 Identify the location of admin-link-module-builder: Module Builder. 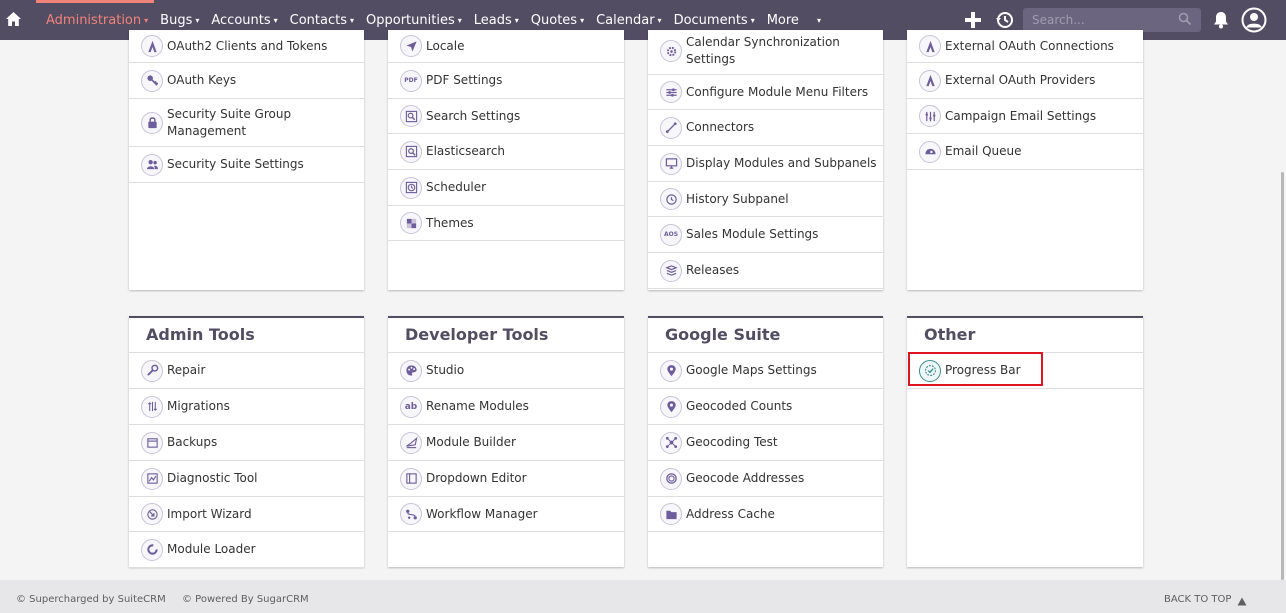
(506, 443).